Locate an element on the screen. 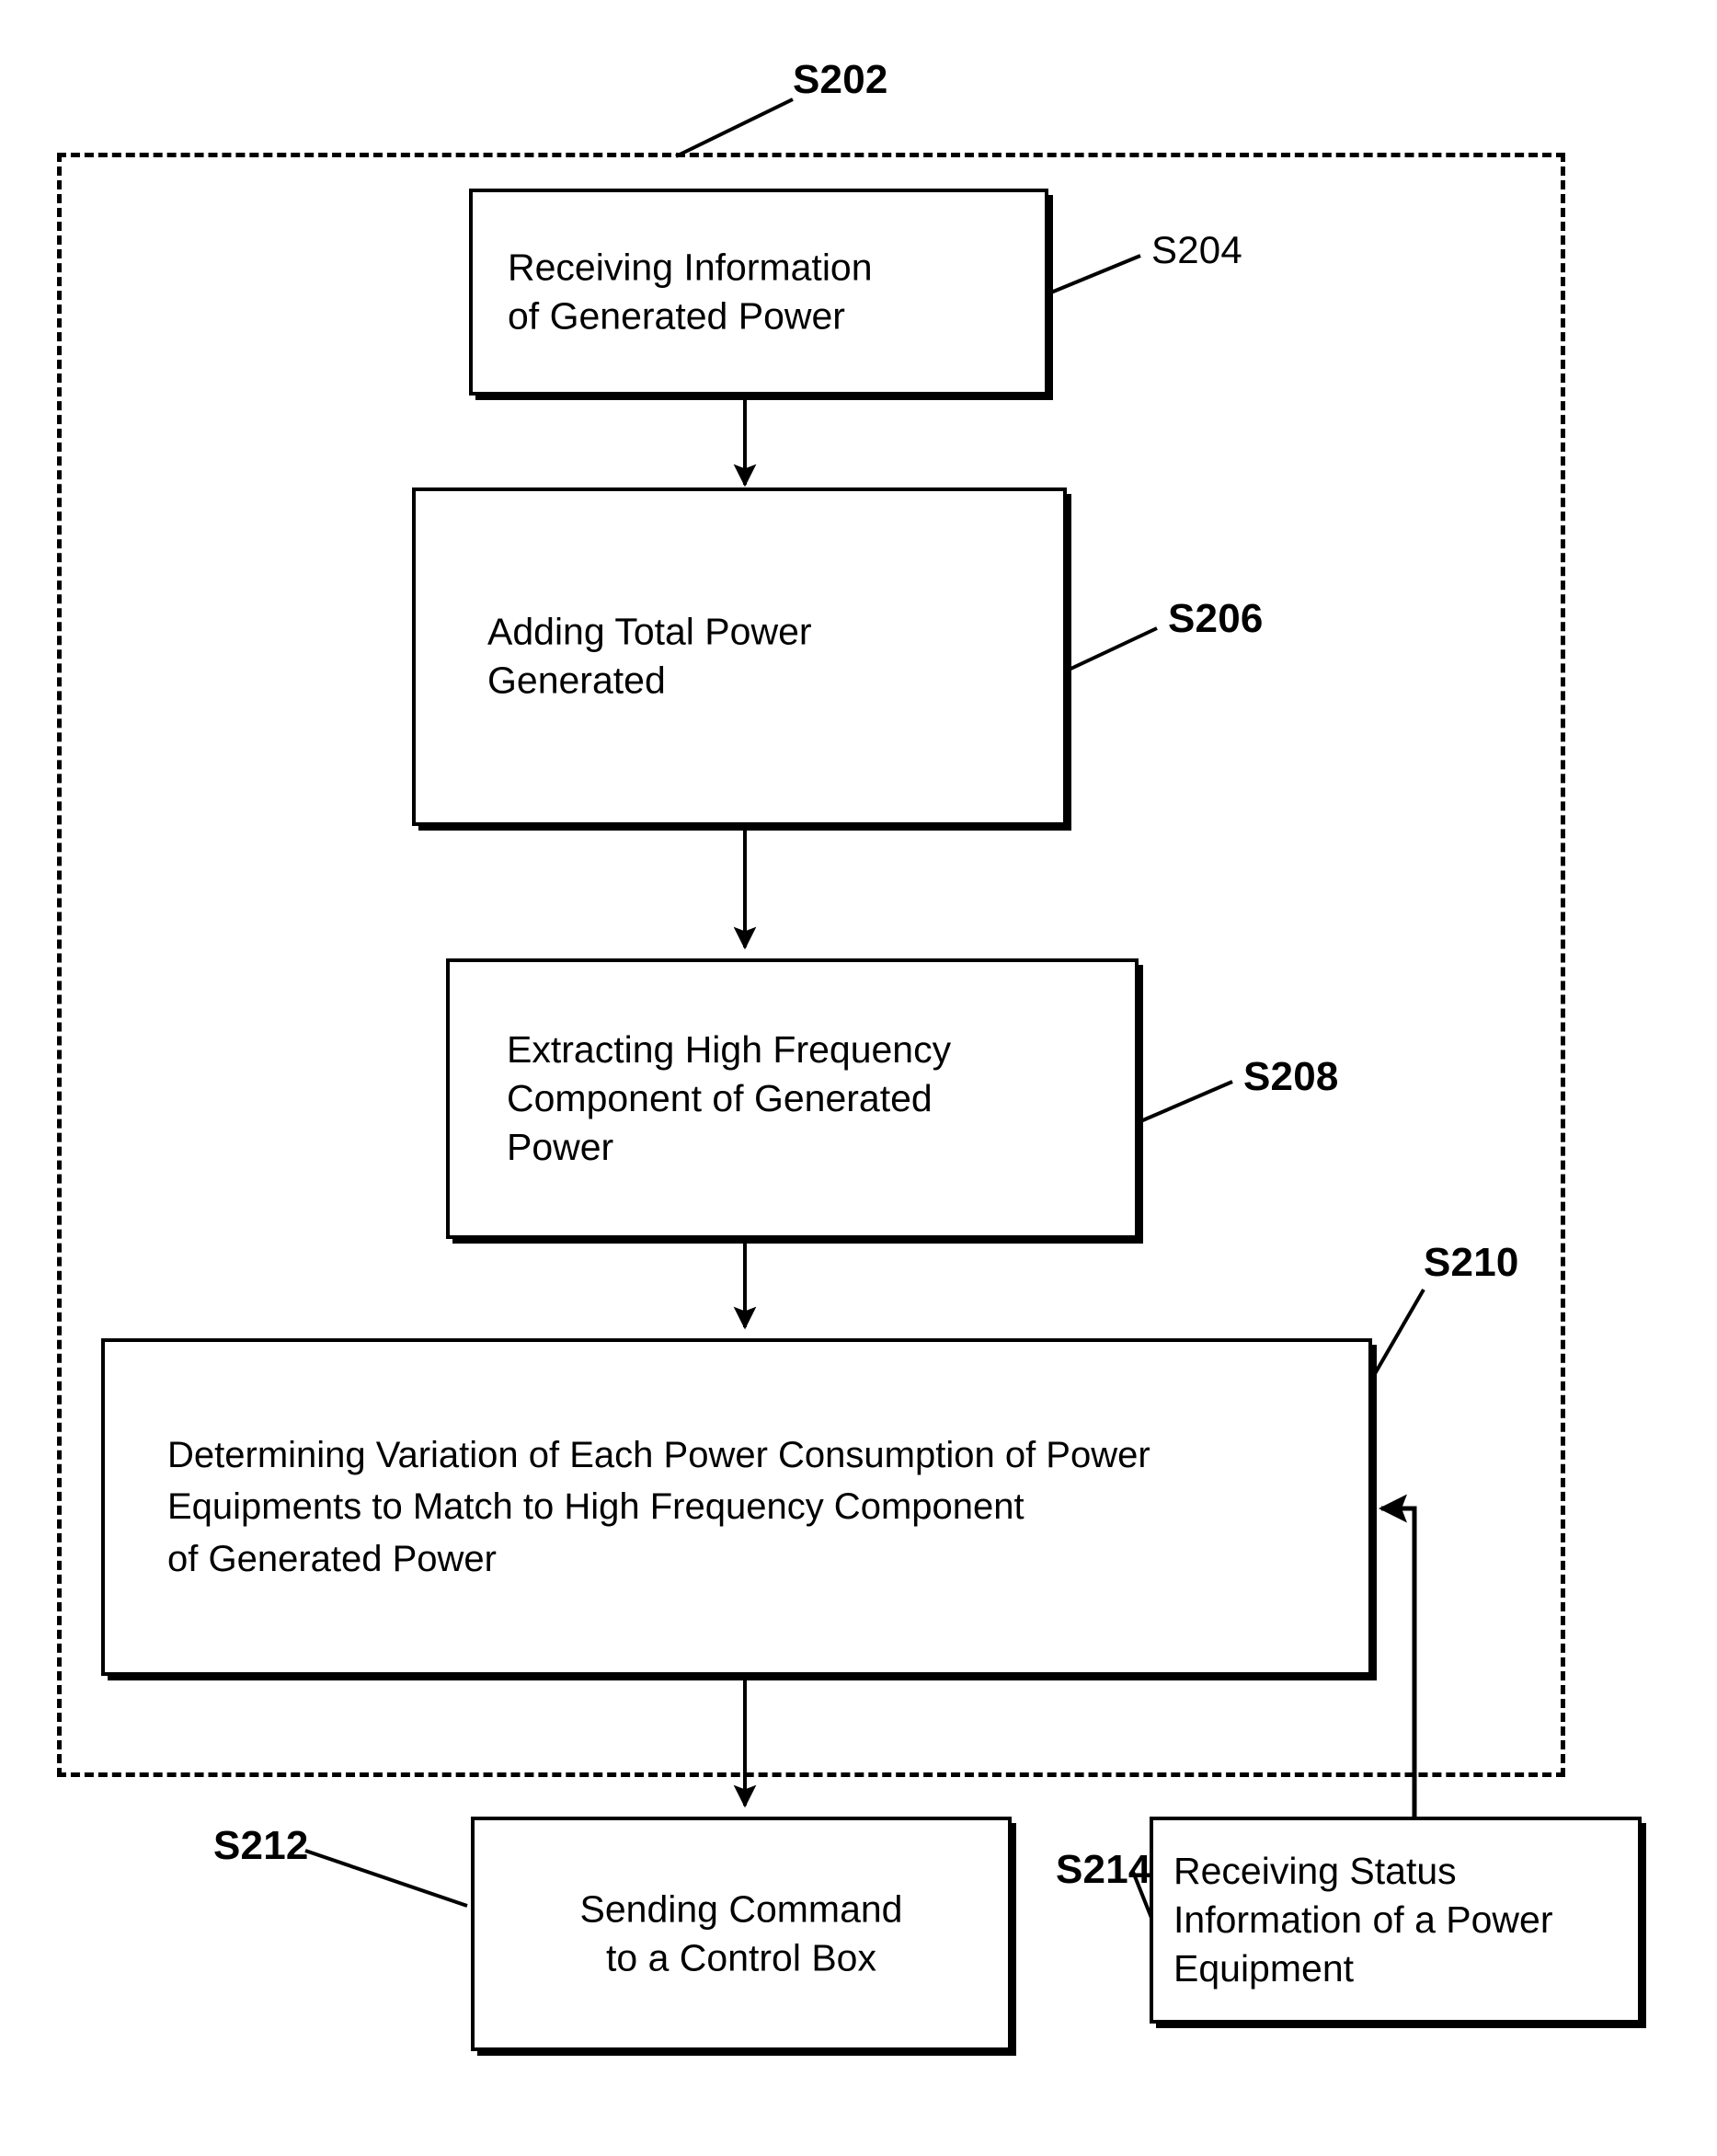 The width and height of the screenshot is (1717, 2156). step-box-s206: Adding Total Power Generated is located at coordinates (739, 656).